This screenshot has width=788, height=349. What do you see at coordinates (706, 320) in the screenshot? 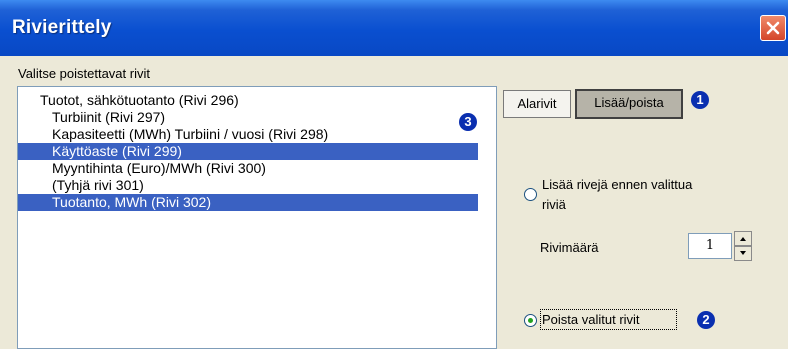
I see `callout-badge-2: 2` at bounding box center [706, 320].